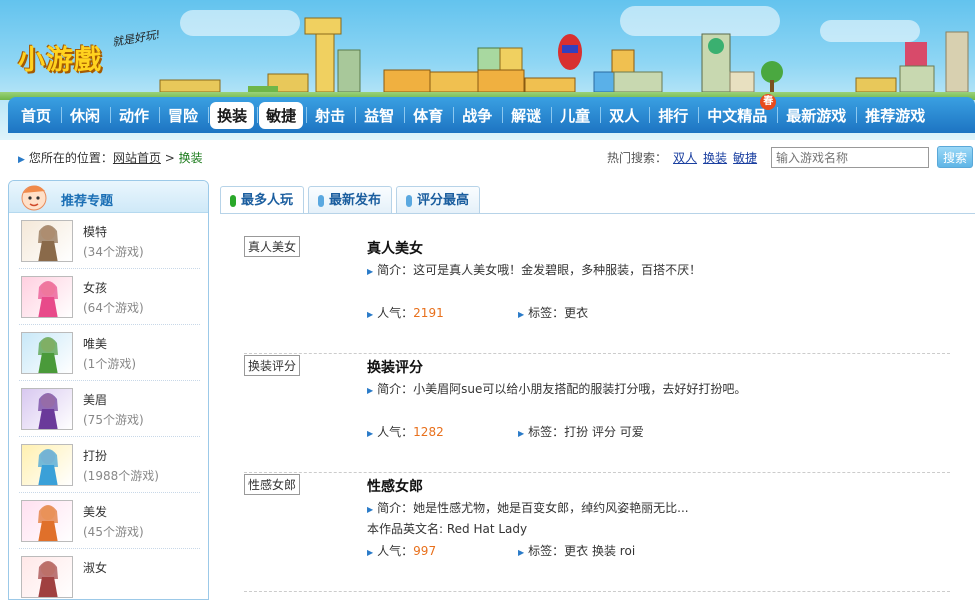 The height and width of the screenshot is (600, 975). I want to click on game-thumbnail-label: 换装评分, so click(272, 365).